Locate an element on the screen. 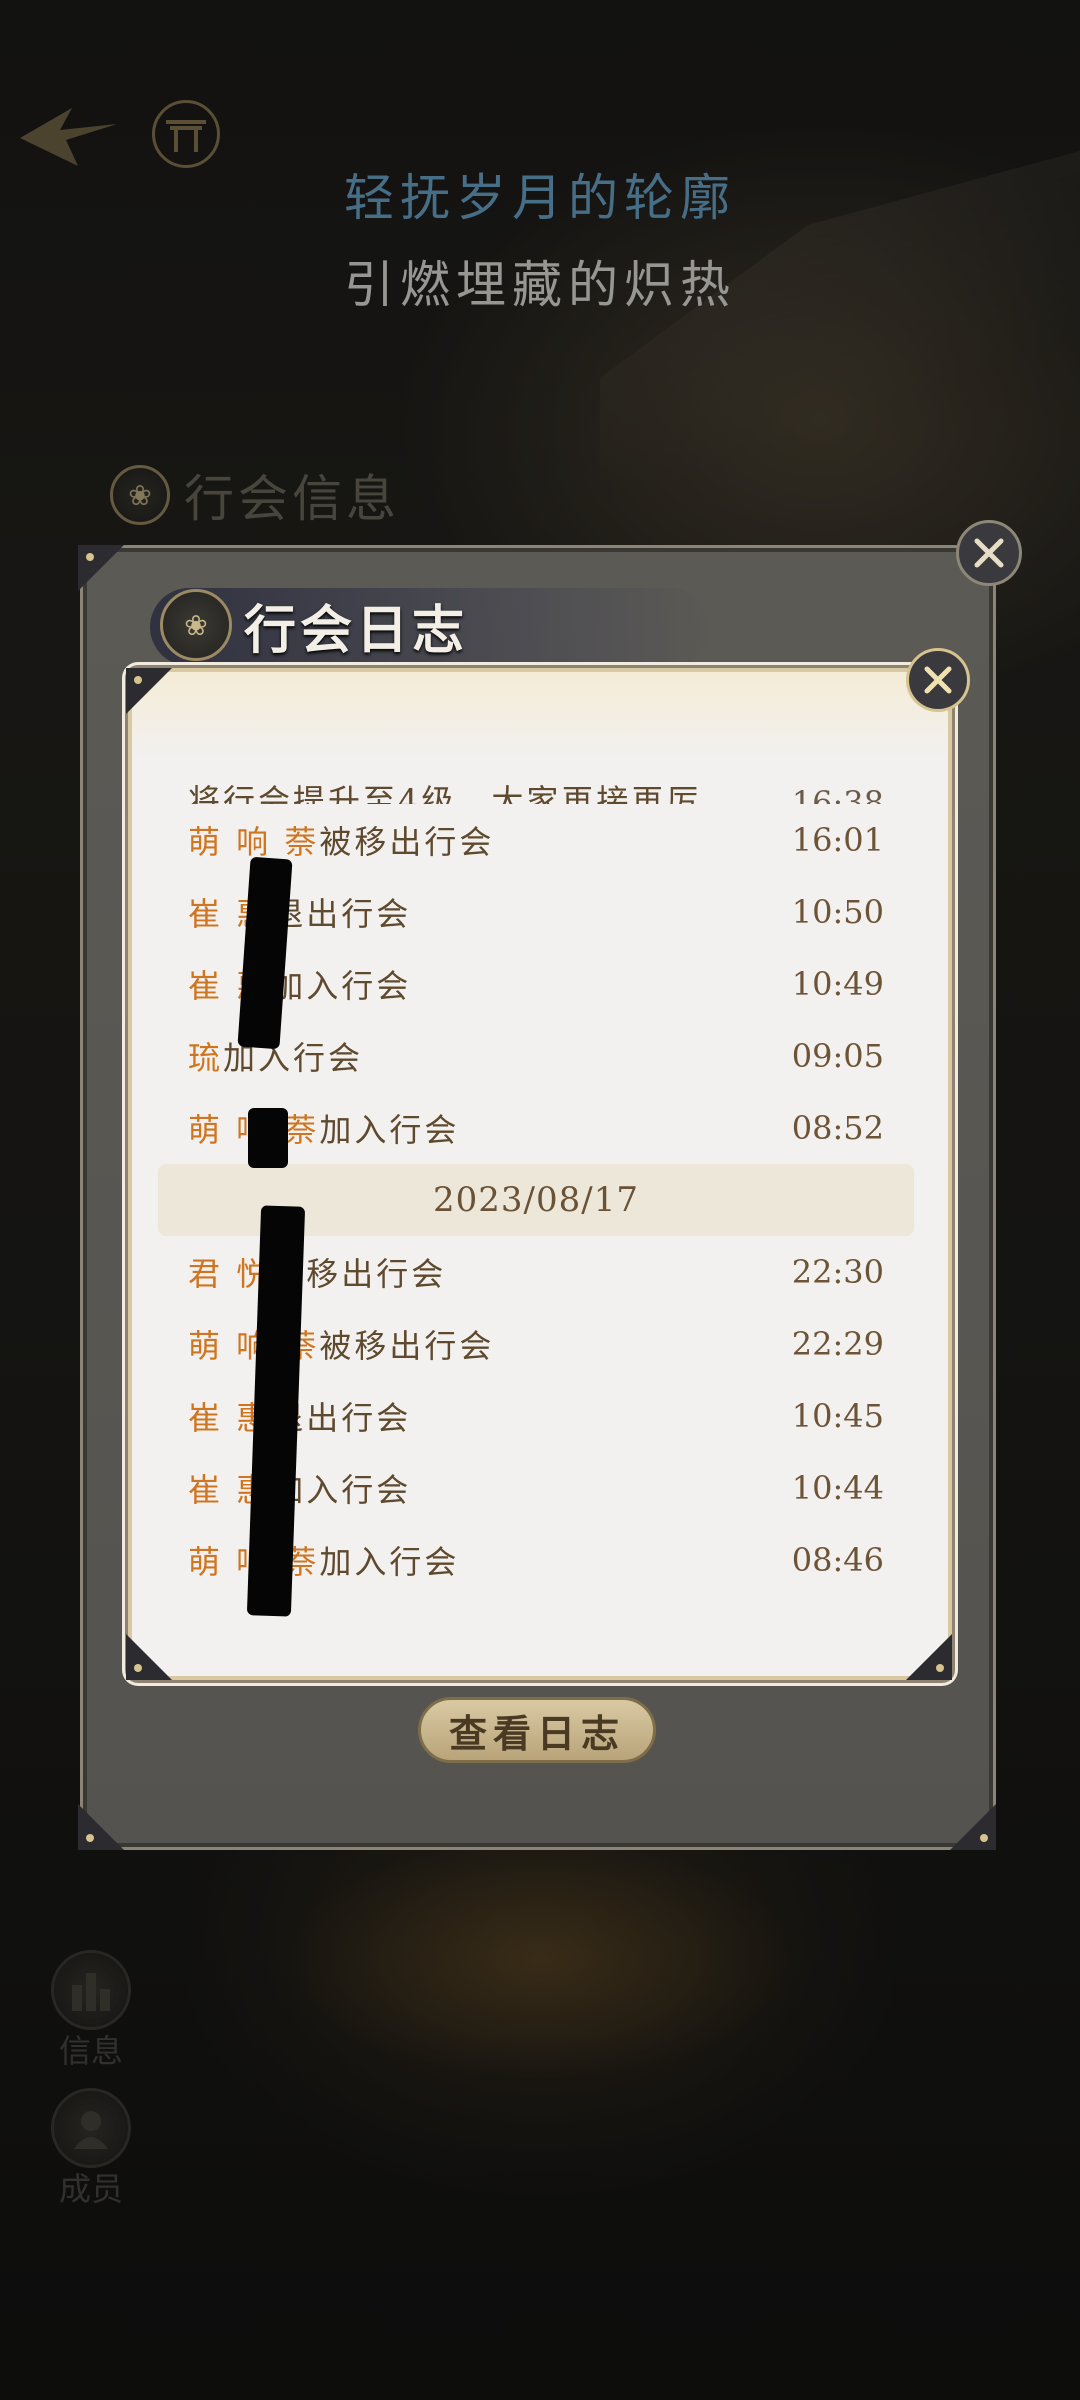  log-time: 10:45 is located at coordinates (837, 1416).